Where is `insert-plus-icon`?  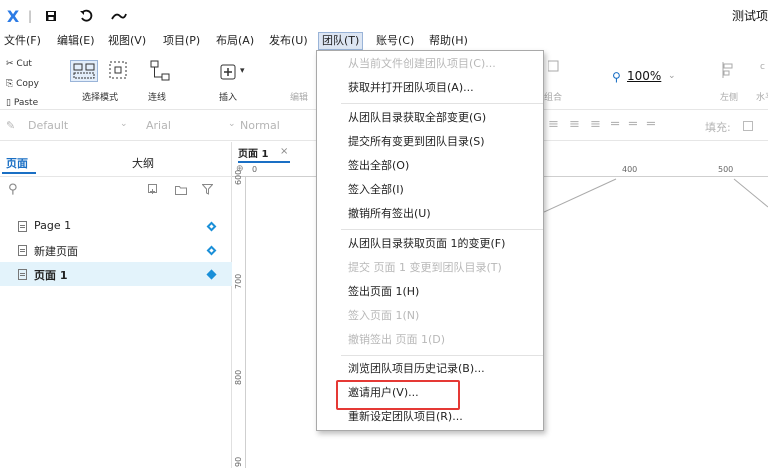 insert-plus-icon is located at coordinates (228, 72).